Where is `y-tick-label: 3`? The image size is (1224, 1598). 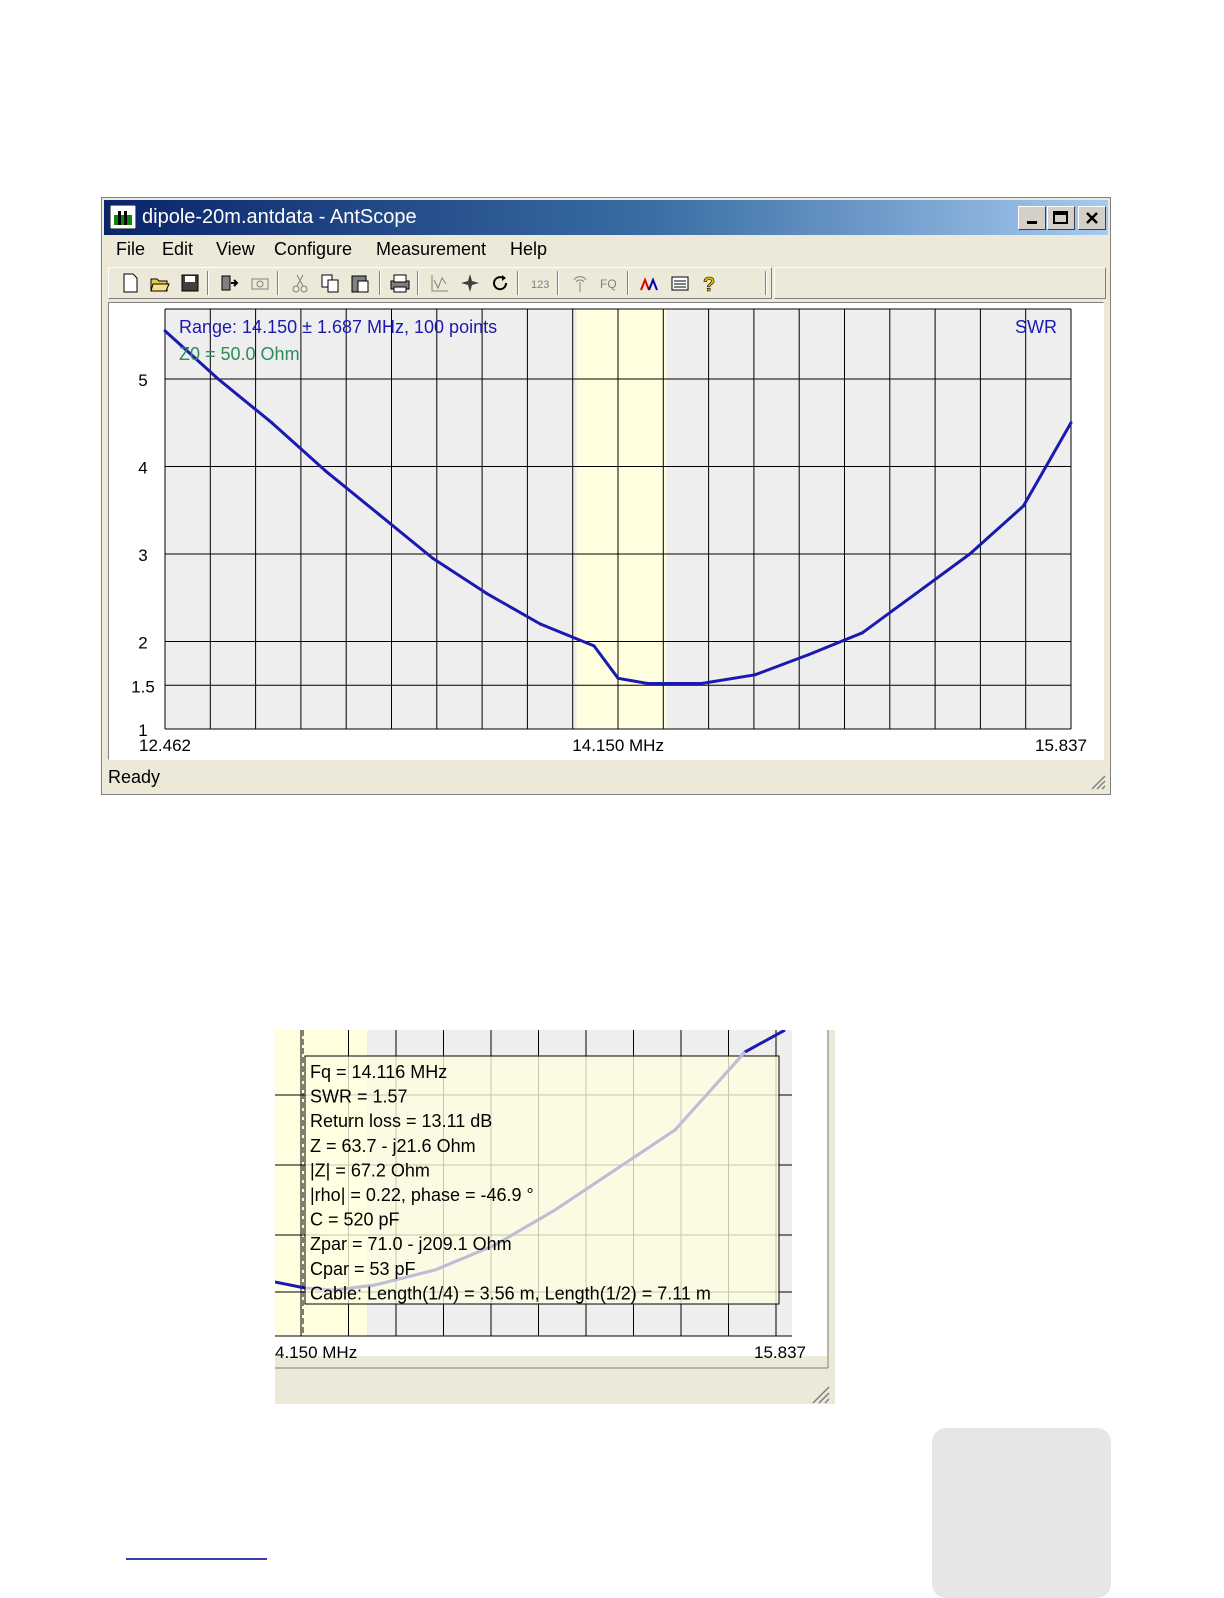 y-tick-label: 3 is located at coordinates (142, 555).